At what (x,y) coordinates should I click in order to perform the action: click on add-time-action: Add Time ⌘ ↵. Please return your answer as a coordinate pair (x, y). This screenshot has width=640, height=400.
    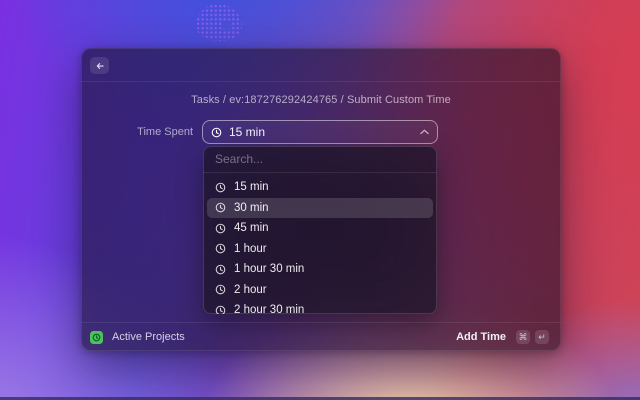
    Looking at the image, I should click on (502, 337).